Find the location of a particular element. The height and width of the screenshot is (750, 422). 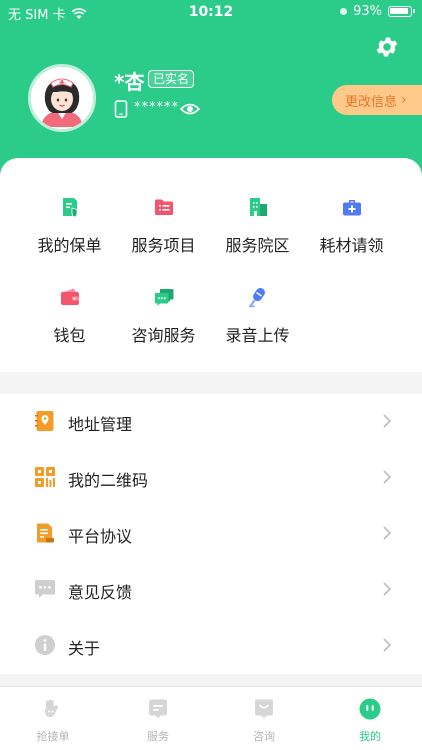

service-label: 录音上传 is located at coordinates (257, 335).